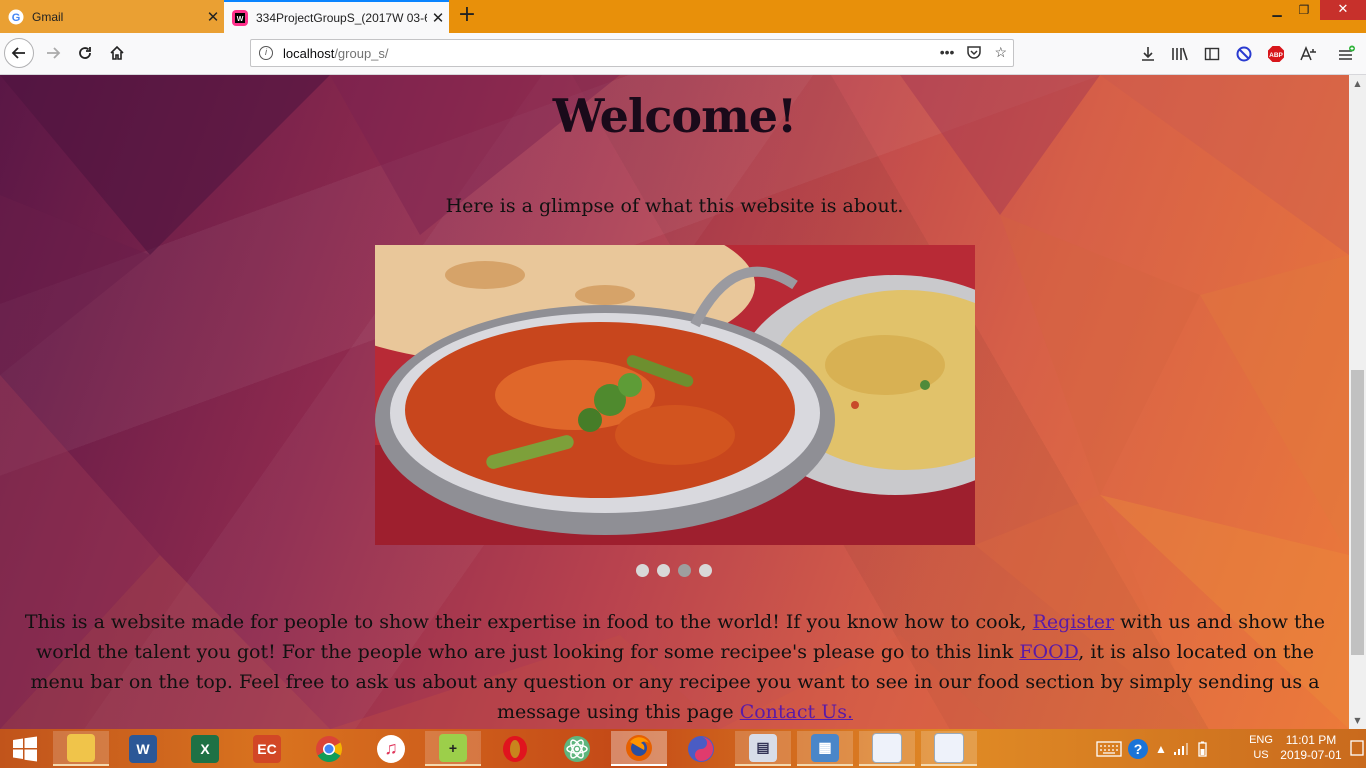 The width and height of the screenshot is (1366, 768). I want to click on window-close-button: ✕, so click(1343, 10).